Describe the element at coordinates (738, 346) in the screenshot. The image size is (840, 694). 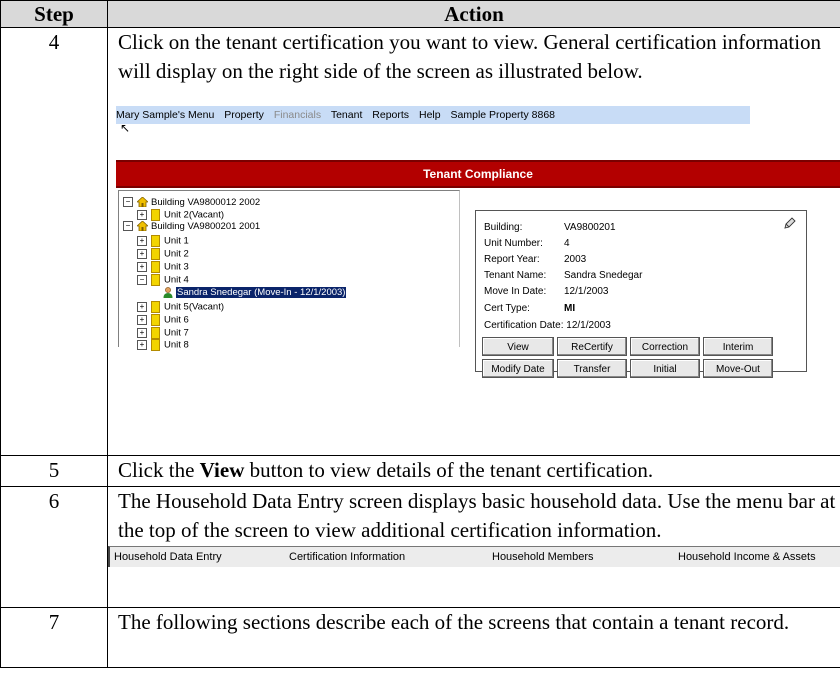
I see `interim-button: Interim` at that location.